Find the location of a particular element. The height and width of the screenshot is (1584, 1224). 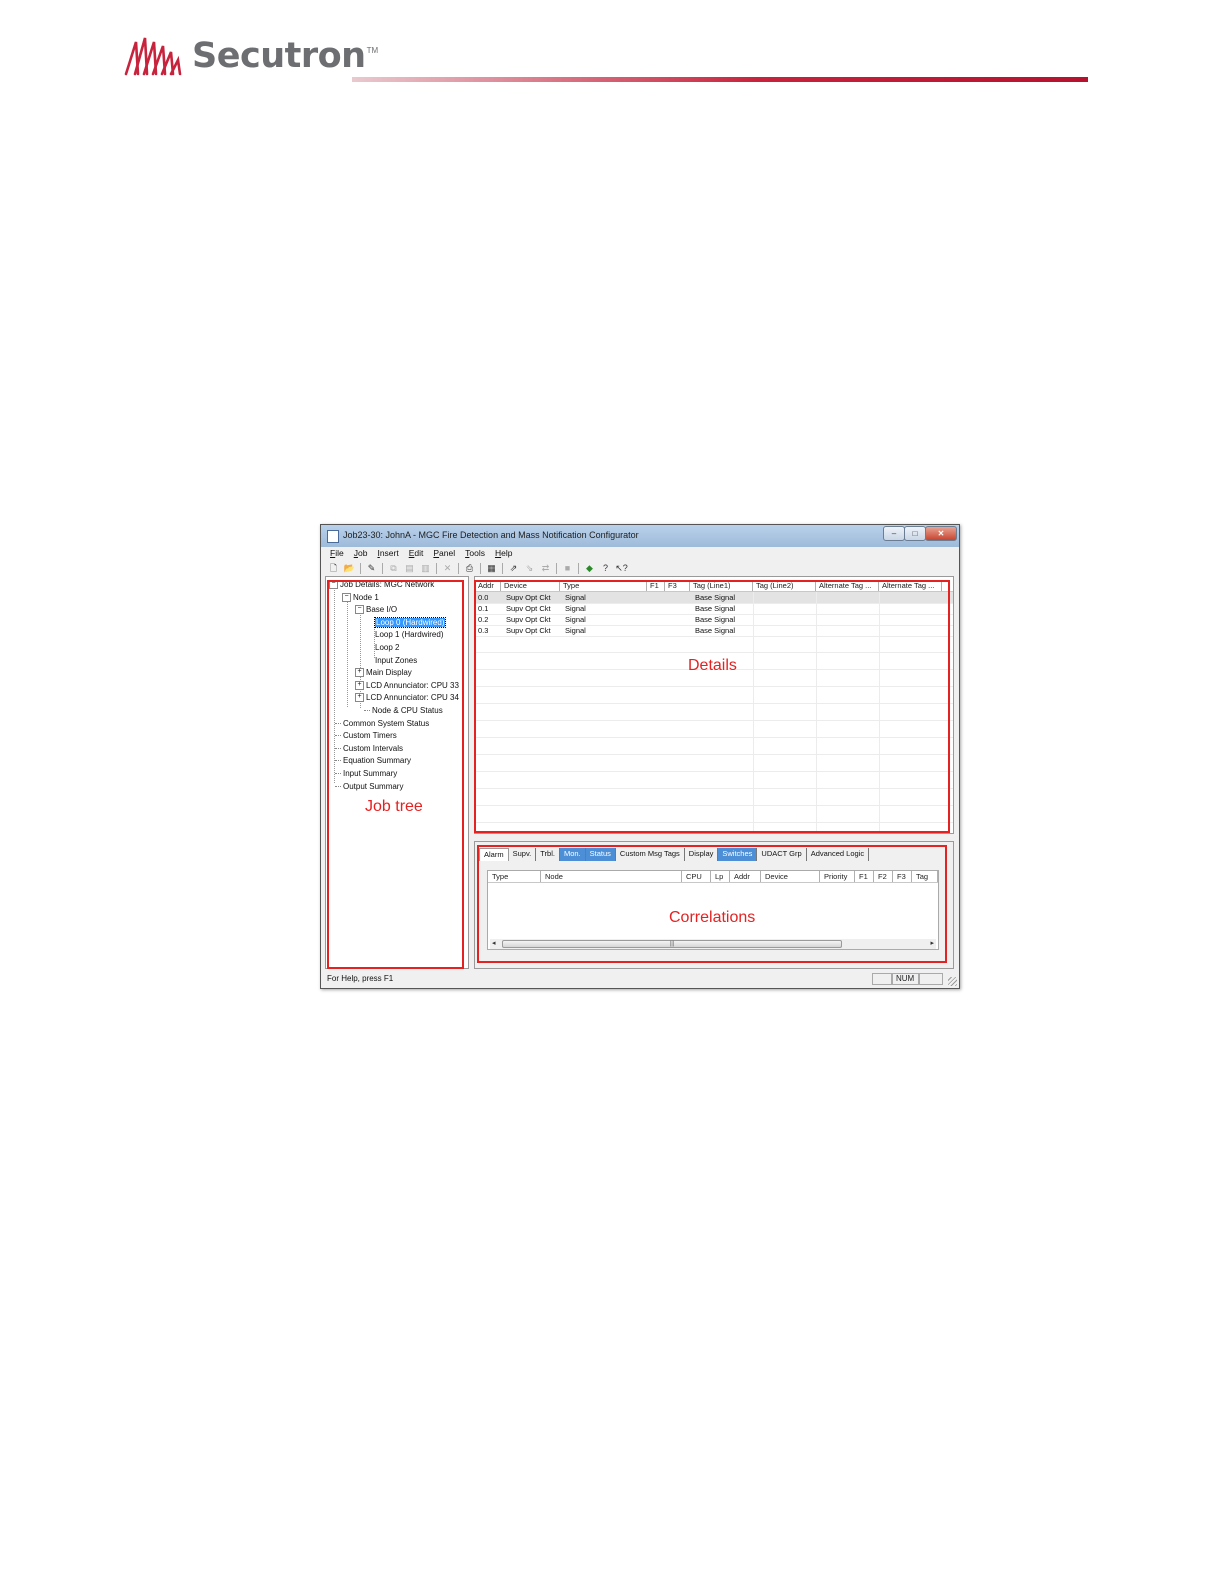

upload-icon: ⇗ is located at coordinates (513, 568).